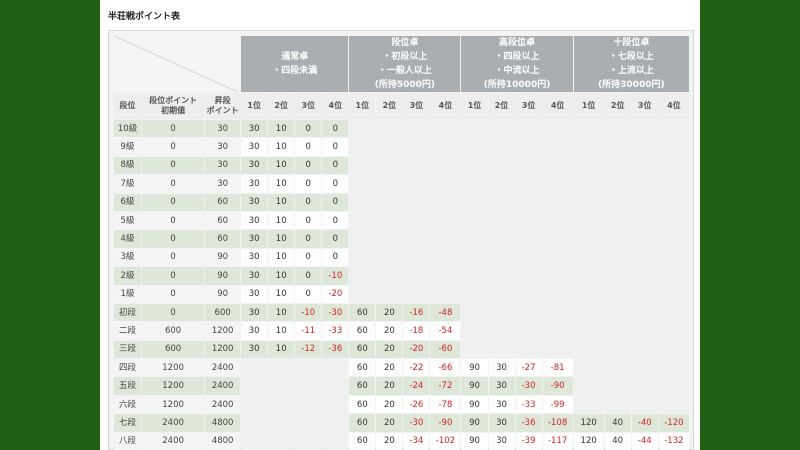 This screenshot has height=450, width=800. Describe the element at coordinates (631, 71) in the screenshot. I see `group-condition: ・上流以上` at that location.